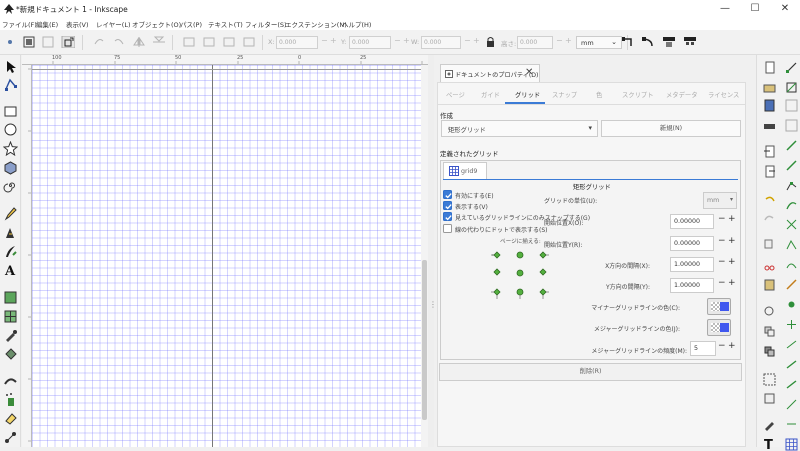  I want to click on x-plus-button: +, so click(333, 40).